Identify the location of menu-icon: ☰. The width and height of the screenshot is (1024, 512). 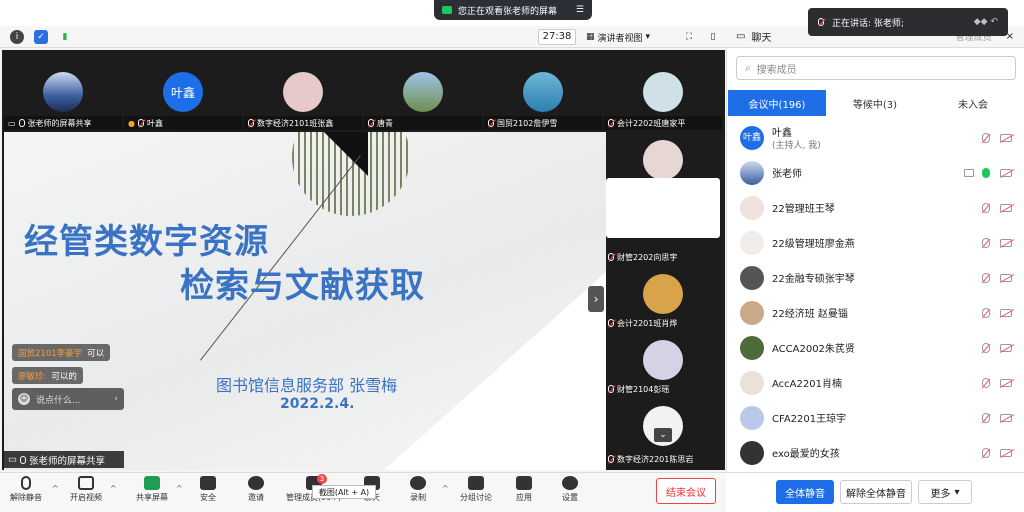
(580, 10).